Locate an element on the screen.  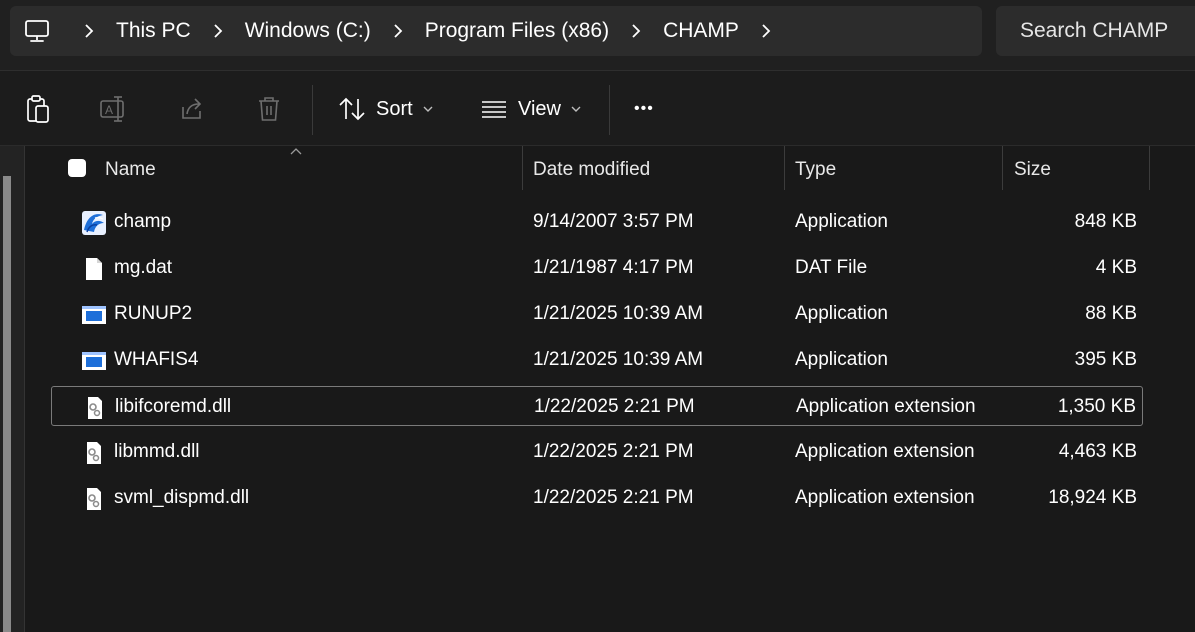
file-name: libmmd.dll is located at coordinates (157, 451).